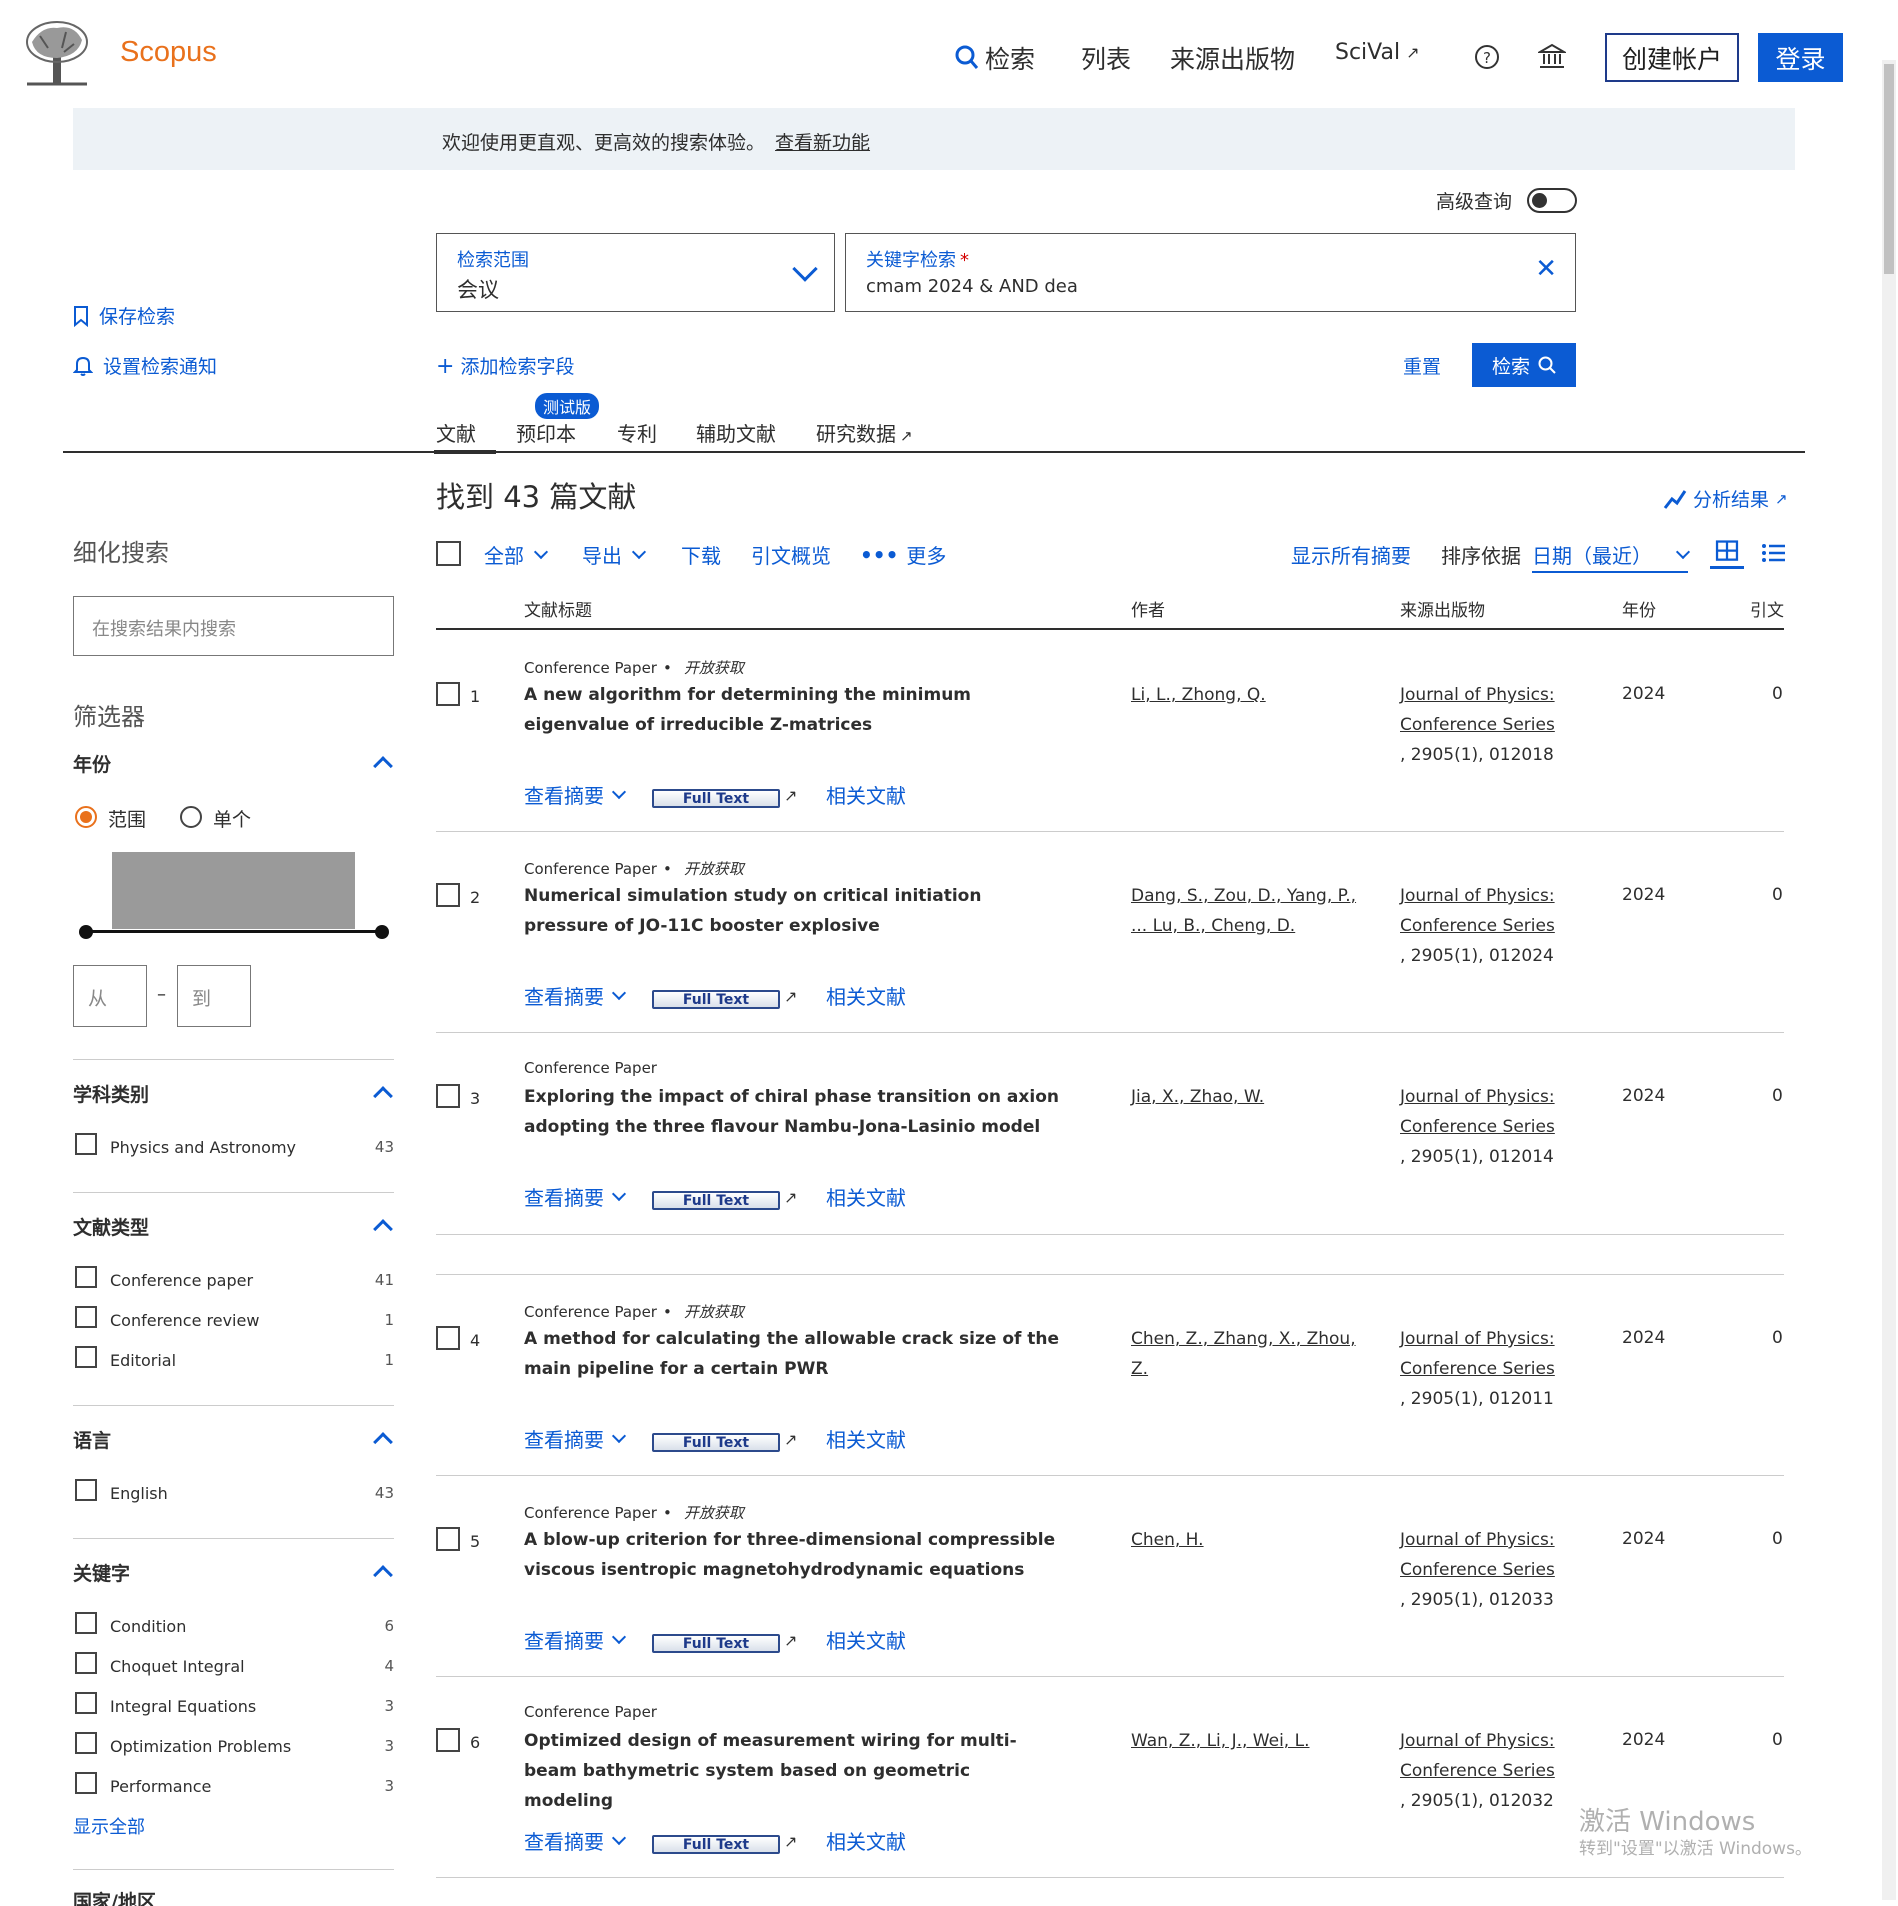  I want to click on whats-new-link: 查看新功能, so click(822, 143).